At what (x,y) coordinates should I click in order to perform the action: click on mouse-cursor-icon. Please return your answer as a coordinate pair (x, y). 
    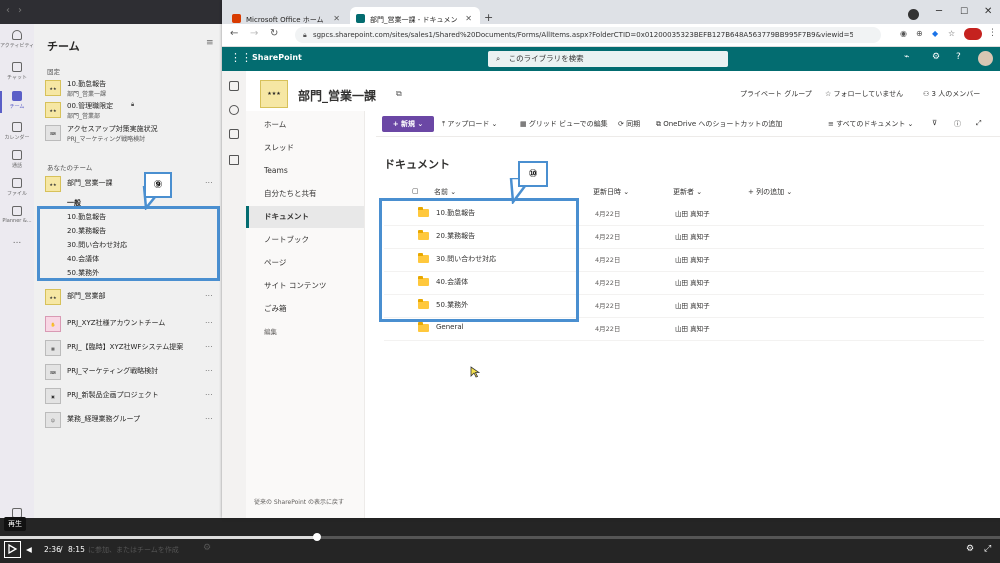
    Looking at the image, I should click on (475, 372).